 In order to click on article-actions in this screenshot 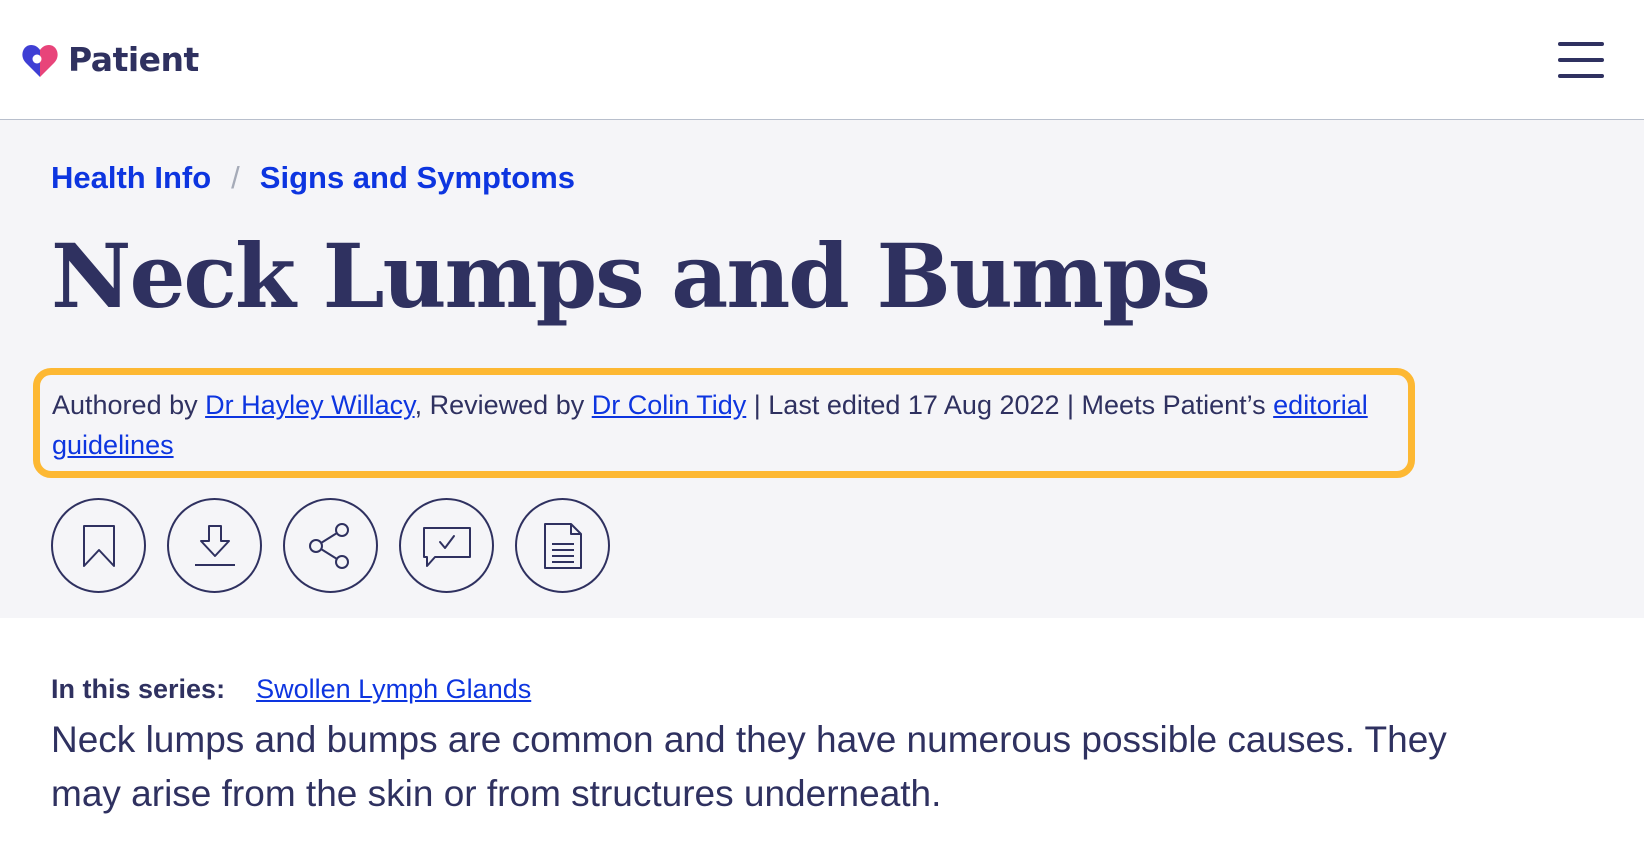, I will do `click(341, 545)`.